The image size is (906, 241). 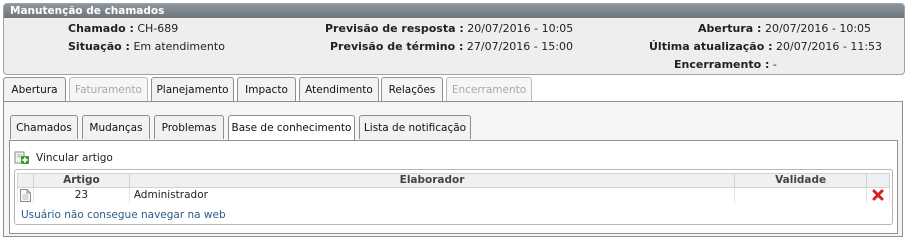 What do you see at coordinates (123, 215) in the screenshot?
I see `artigo-title-link: Usuário não consegue navegar na web` at bounding box center [123, 215].